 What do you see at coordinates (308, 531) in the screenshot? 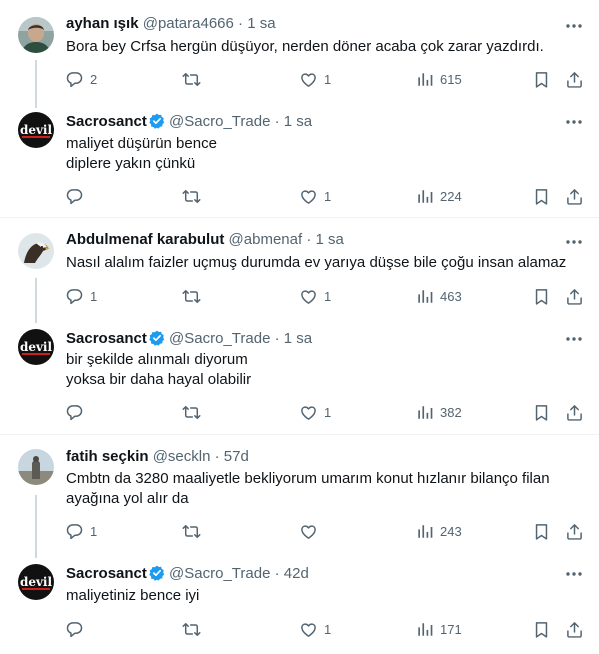
I see `like-button` at bounding box center [308, 531].